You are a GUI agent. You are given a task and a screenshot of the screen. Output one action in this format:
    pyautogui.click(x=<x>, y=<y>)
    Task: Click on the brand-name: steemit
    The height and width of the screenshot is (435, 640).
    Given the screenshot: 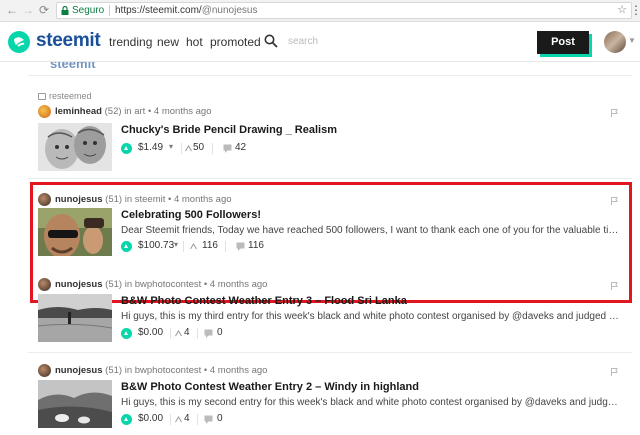 What is the action you would take?
    pyautogui.click(x=68, y=41)
    